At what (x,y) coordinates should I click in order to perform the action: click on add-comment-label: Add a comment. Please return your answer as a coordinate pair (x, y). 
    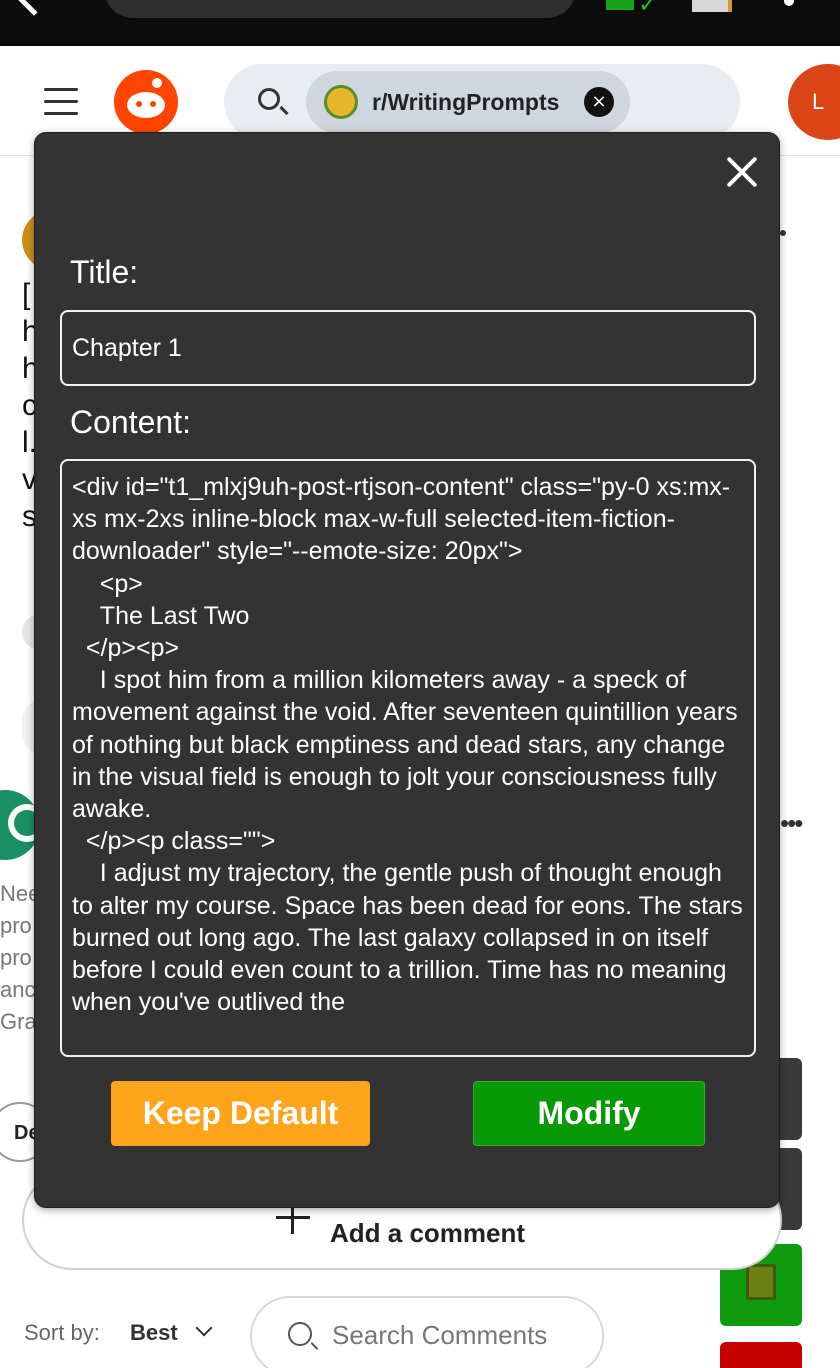
    Looking at the image, I should click on (428, 1233).